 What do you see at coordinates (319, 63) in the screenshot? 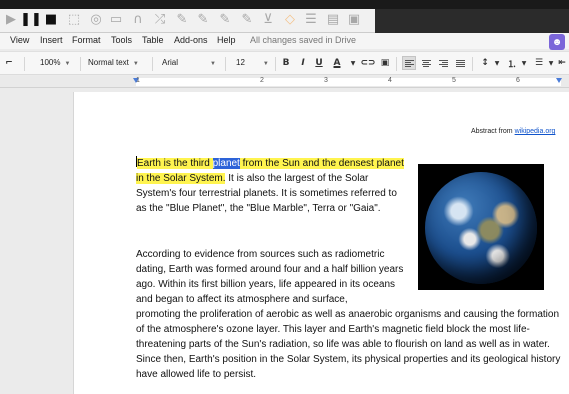
I see `underline-button: U` at bounding box center [319, 63].